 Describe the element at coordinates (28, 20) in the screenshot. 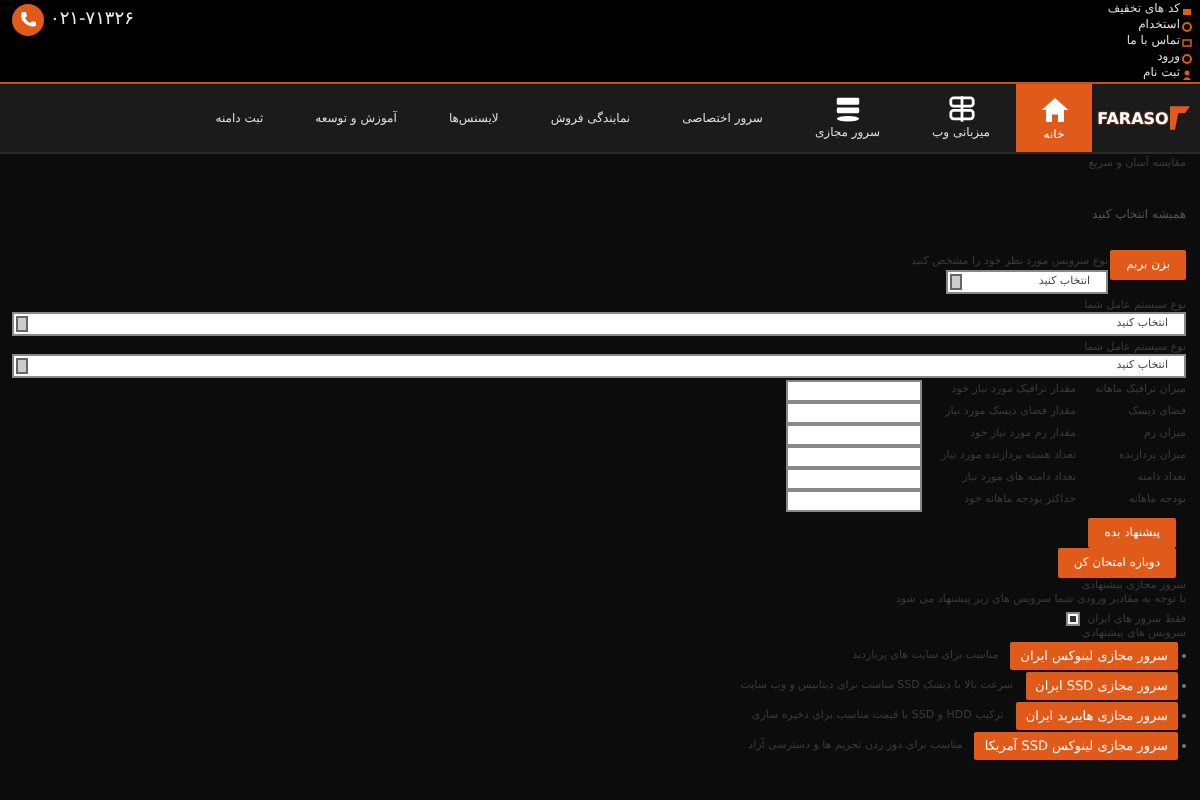

I see `phone-icon` at that location.